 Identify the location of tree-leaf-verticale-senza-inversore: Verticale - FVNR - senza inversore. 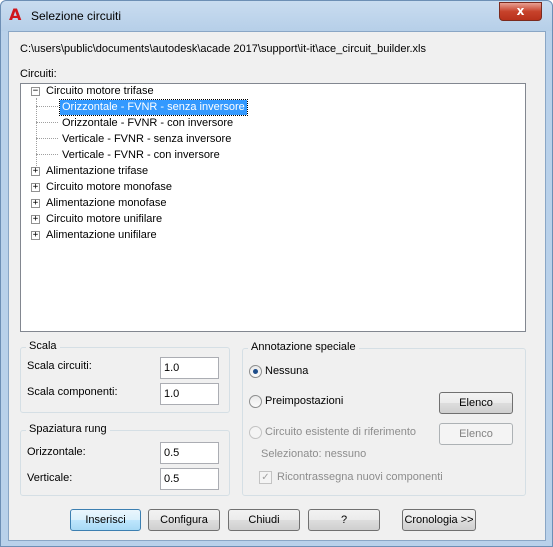
(271, 140).